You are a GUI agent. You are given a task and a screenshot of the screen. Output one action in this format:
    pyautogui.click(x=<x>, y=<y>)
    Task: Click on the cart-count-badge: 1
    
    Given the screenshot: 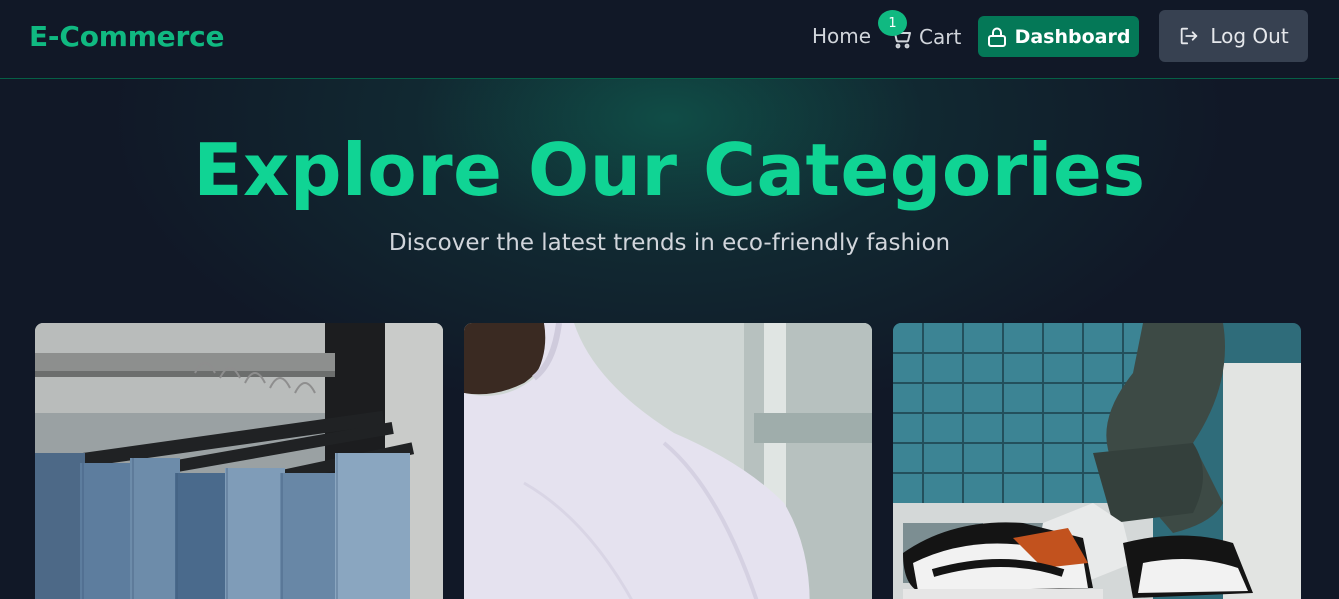 What is the action you would take?
    pyautogui.click(x=892, y=23)
    